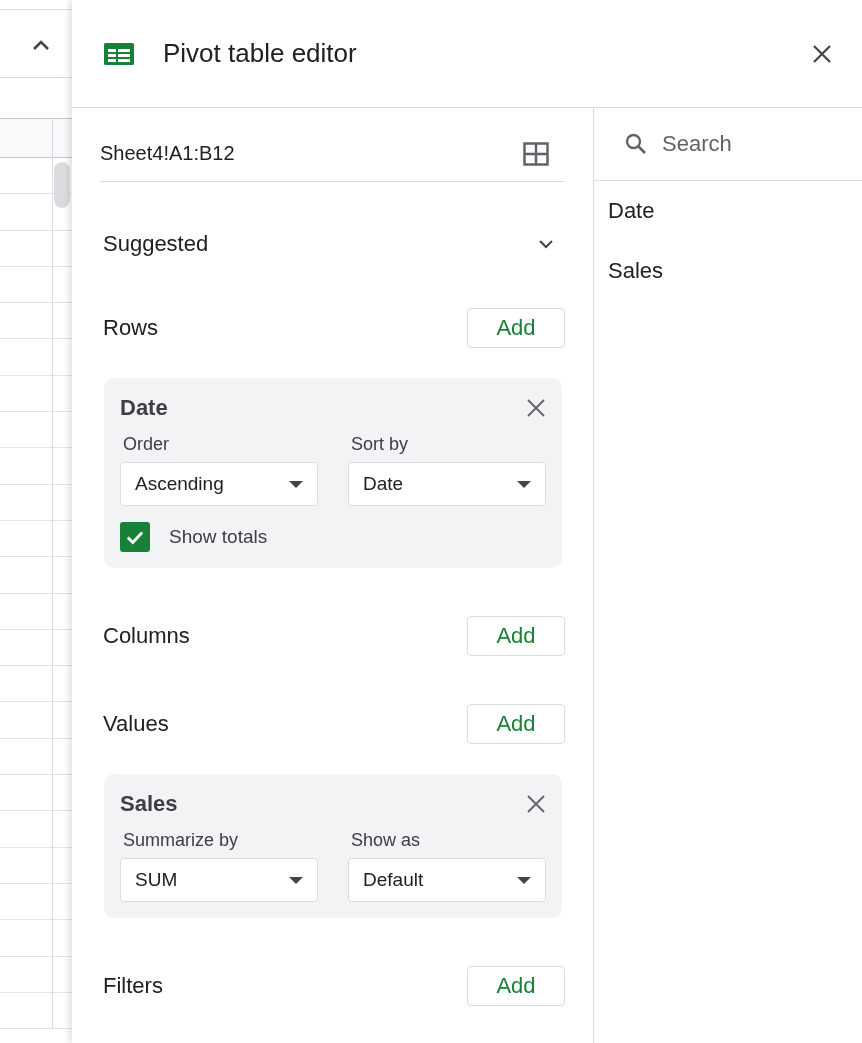 The image size is (862, 1043). What do you see at coordinates (144, 408) in the screenshot?
I see `card-title: Date` at bounding box center [144, 408].